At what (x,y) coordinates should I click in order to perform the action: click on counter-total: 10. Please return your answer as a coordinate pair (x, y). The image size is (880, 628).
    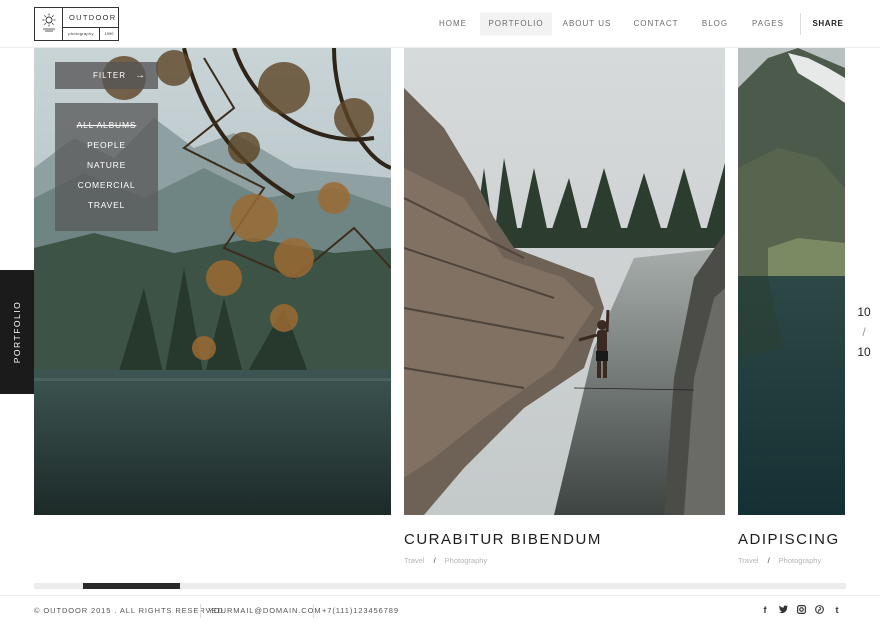
    Looking at the image, I should click on (864, 352).